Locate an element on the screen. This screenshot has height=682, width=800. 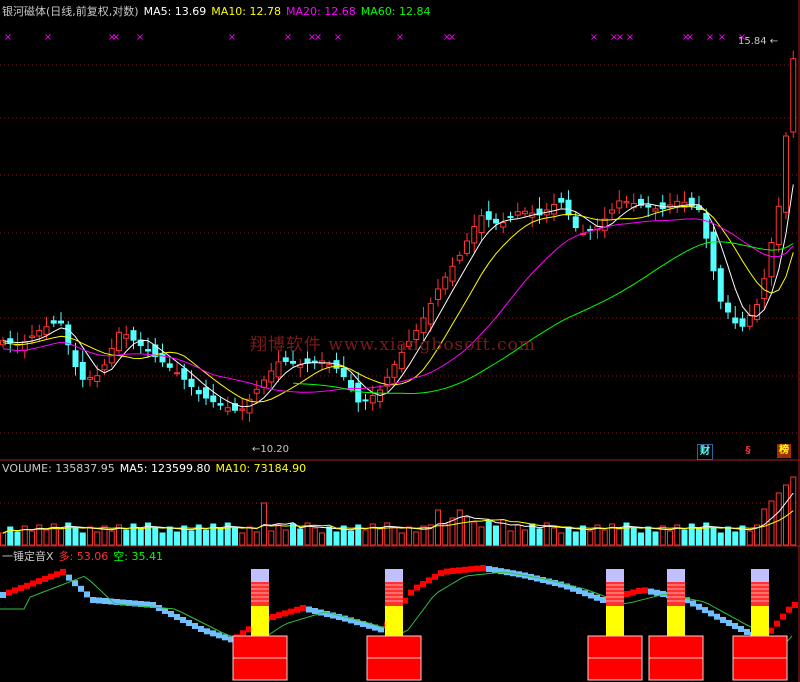
ma60-label: MA60: 12.84 is located at coordinates (395, 11).